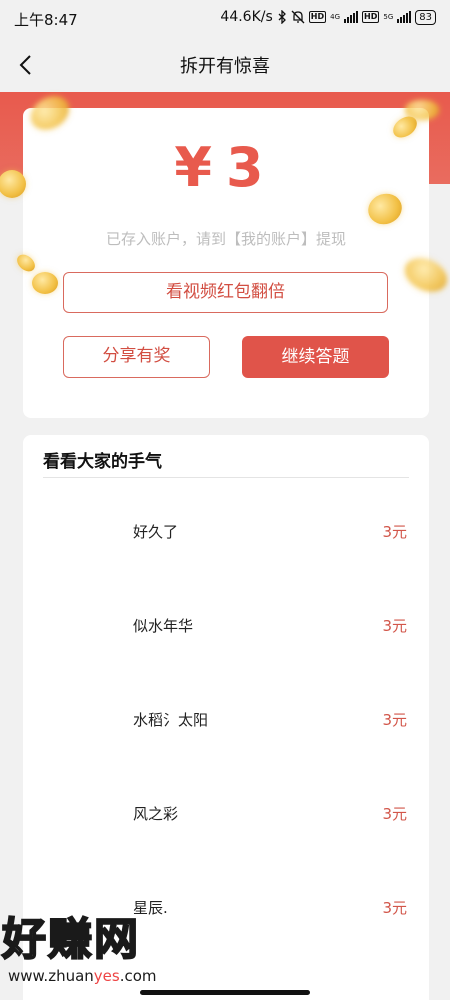  Describe the element at coordinates (282, 17) in the screenshot. I see `bluetooth-icon` at that location.